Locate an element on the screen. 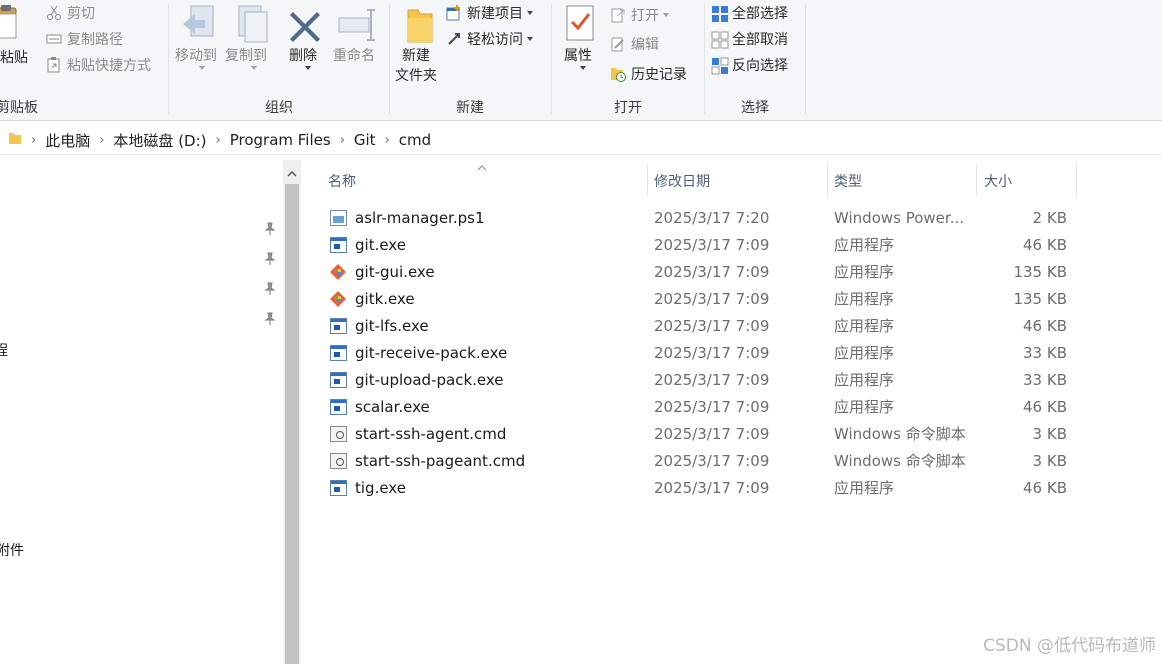  select-none-button: 全部取消 is located at coordinates (749, 39).